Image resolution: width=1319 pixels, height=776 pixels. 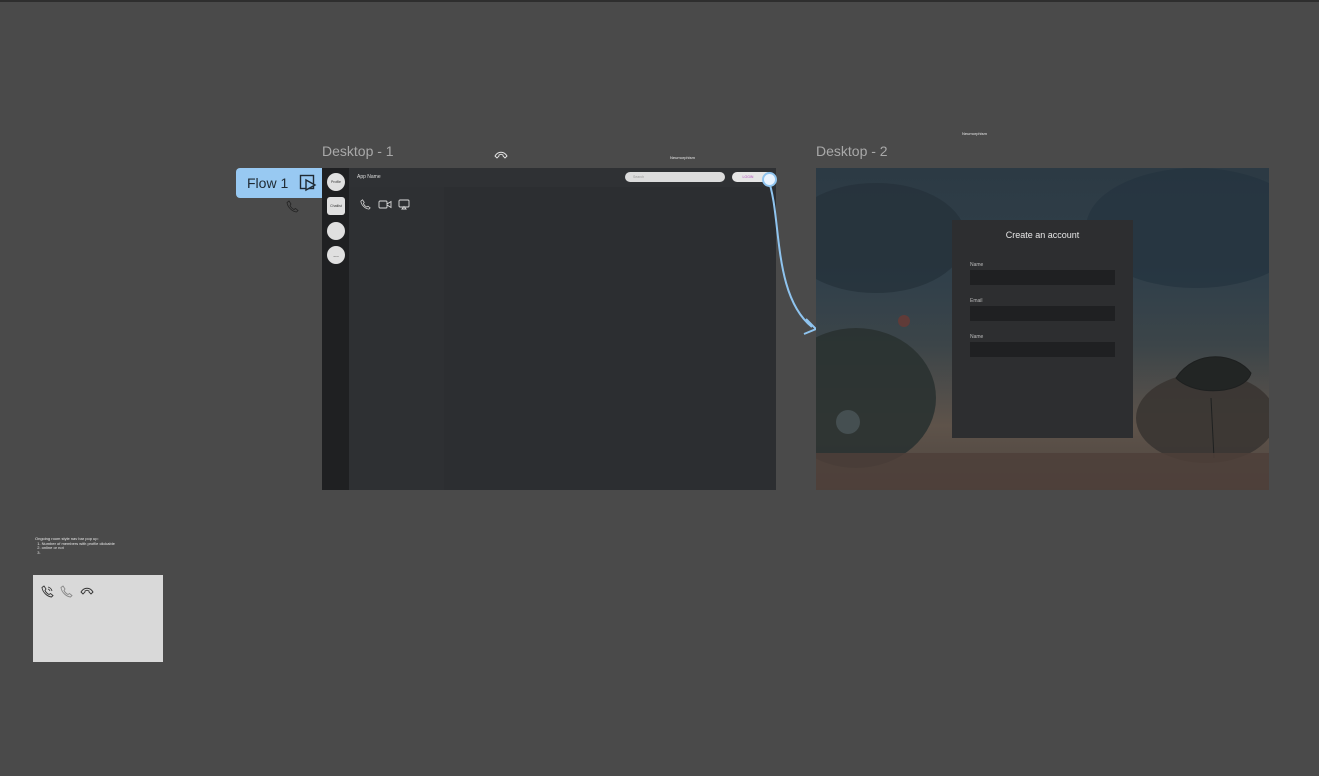 I want to click on chat-main-area, so click(x=610, y=338).